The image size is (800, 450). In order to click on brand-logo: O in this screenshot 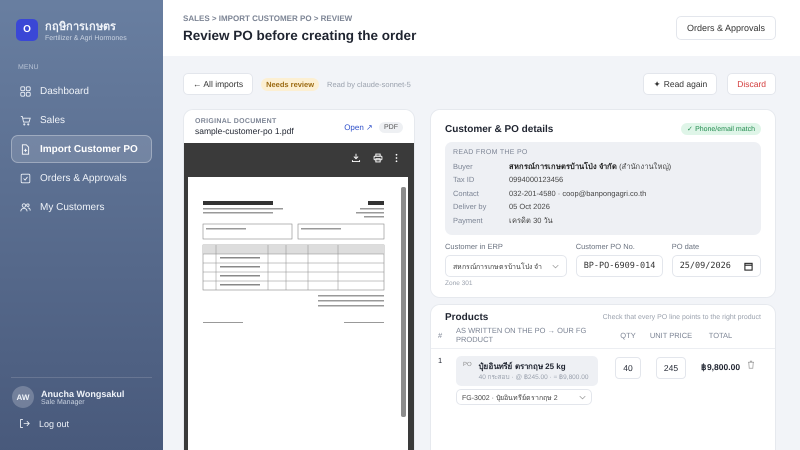, I will do `click(27, 29)`.